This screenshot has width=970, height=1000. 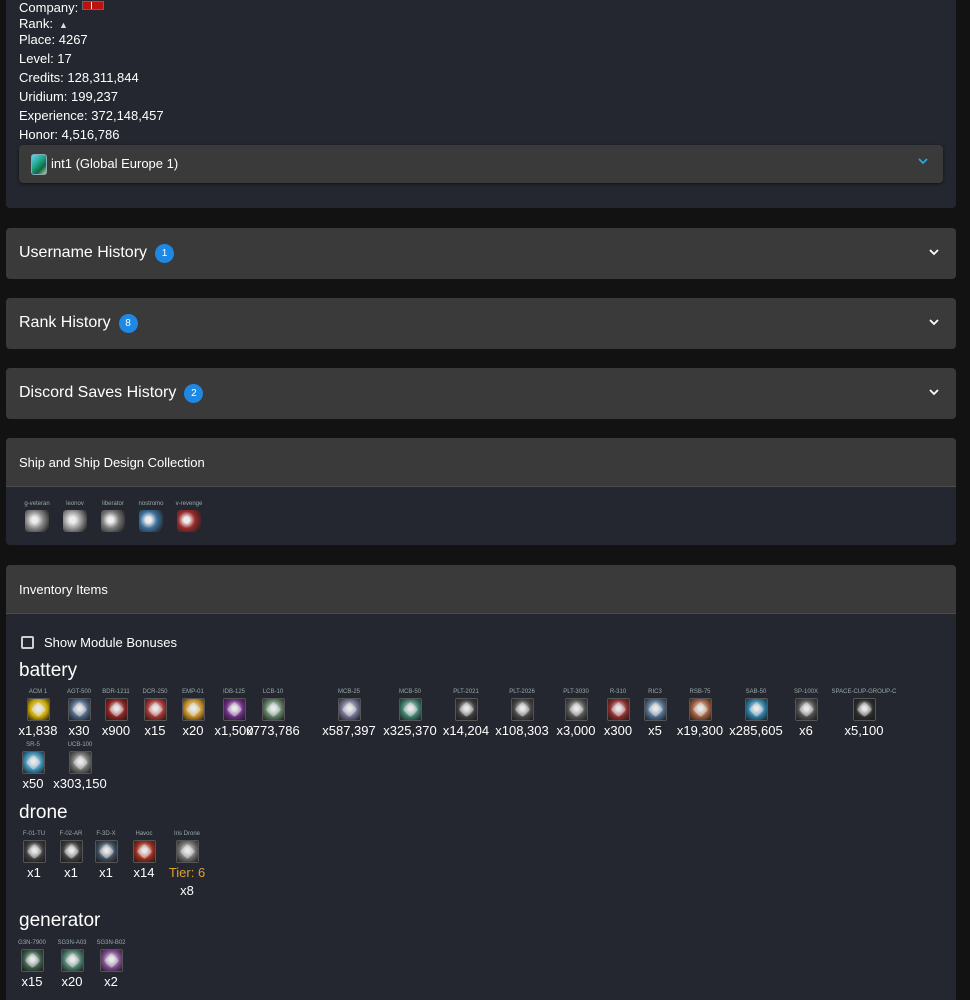 What do you see at coordinates (75, 504) in the screenshot?
I see `ship-label: leonov` at bounding box center [75, 504].